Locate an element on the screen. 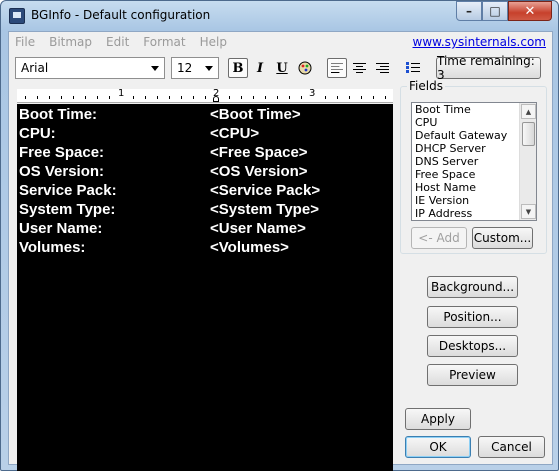  list-item: Free Space is located at coordinates (474, 174).